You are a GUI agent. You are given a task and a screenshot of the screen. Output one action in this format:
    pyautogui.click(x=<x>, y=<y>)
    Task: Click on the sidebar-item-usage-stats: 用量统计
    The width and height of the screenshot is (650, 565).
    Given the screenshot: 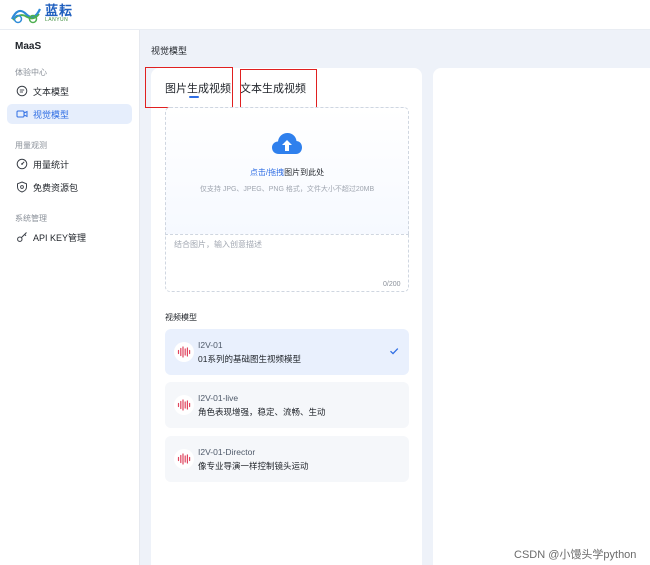 What is the action you would take?
    pyautogui.click(x=69, y=164)
    